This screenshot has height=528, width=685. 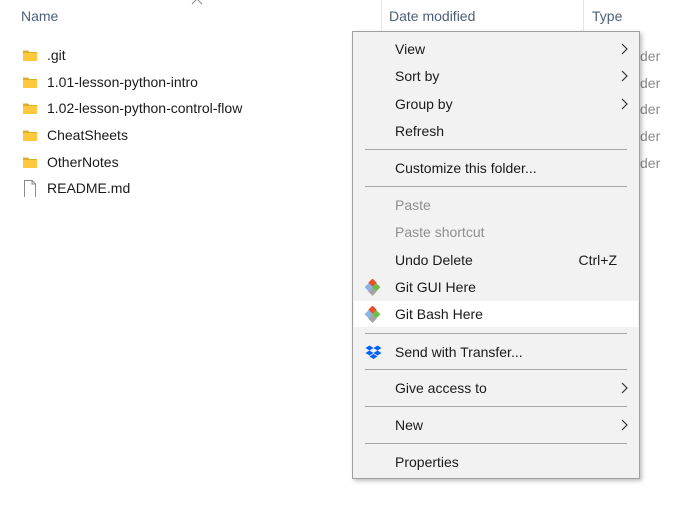 What do you see at coordinates (122, 82) in the screenshot?
I see `file-name: 1.01-lesson-python-intro` at bounding box center [122, 82].